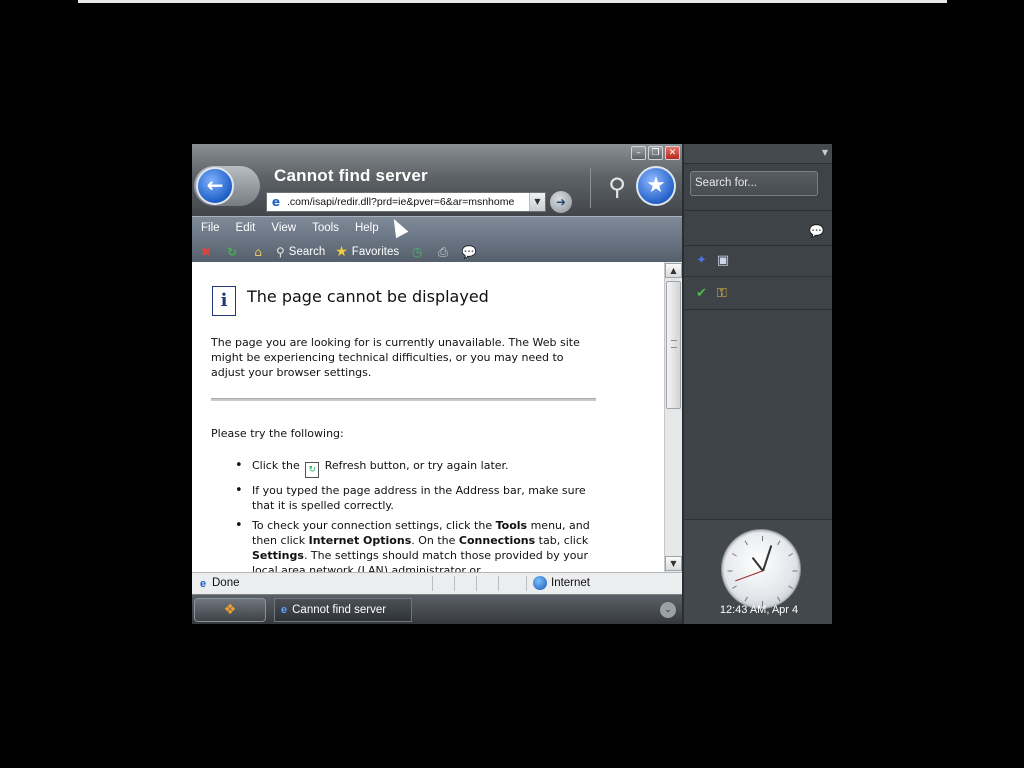 The height and width of the screenshot is (768, 1024). Describe the element at coordinates (469, 252) in the screenshot. I see `messenger-icon: 💬` at that location.